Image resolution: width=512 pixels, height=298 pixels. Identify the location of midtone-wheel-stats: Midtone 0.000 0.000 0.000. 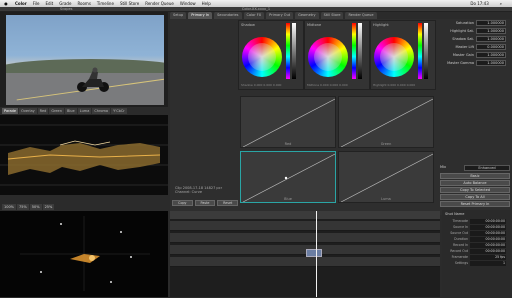
(327, 85).